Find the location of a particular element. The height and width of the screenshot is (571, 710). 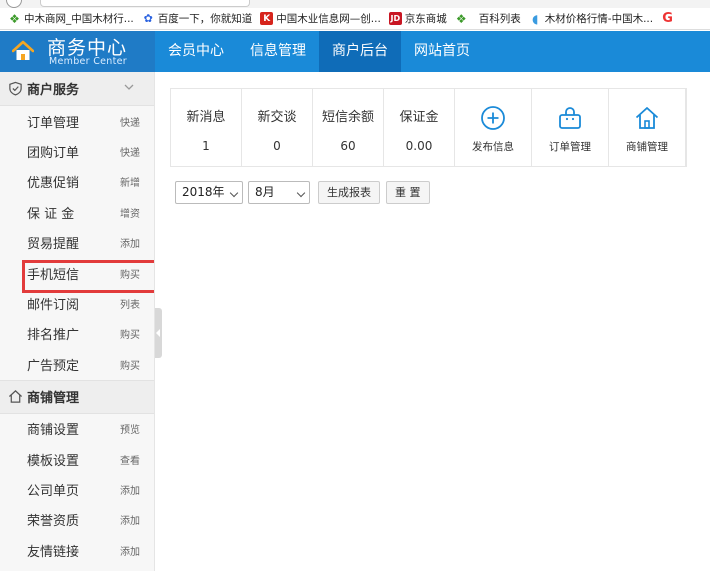

sidebar-item-ad-booking: 广告预定 购买 is located at coordinates (77, 364).